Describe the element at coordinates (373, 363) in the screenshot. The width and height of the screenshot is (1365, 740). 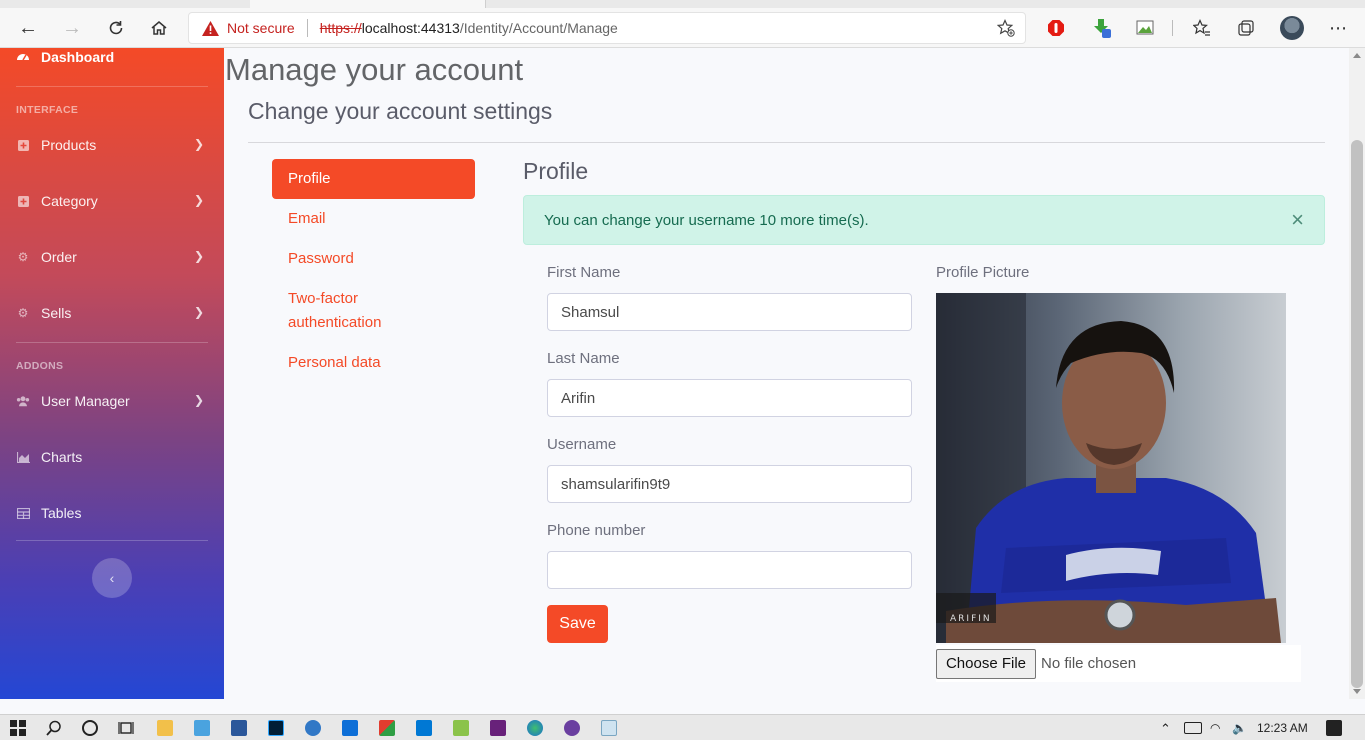
I see `nav-personal-data: Personal data` at that location.